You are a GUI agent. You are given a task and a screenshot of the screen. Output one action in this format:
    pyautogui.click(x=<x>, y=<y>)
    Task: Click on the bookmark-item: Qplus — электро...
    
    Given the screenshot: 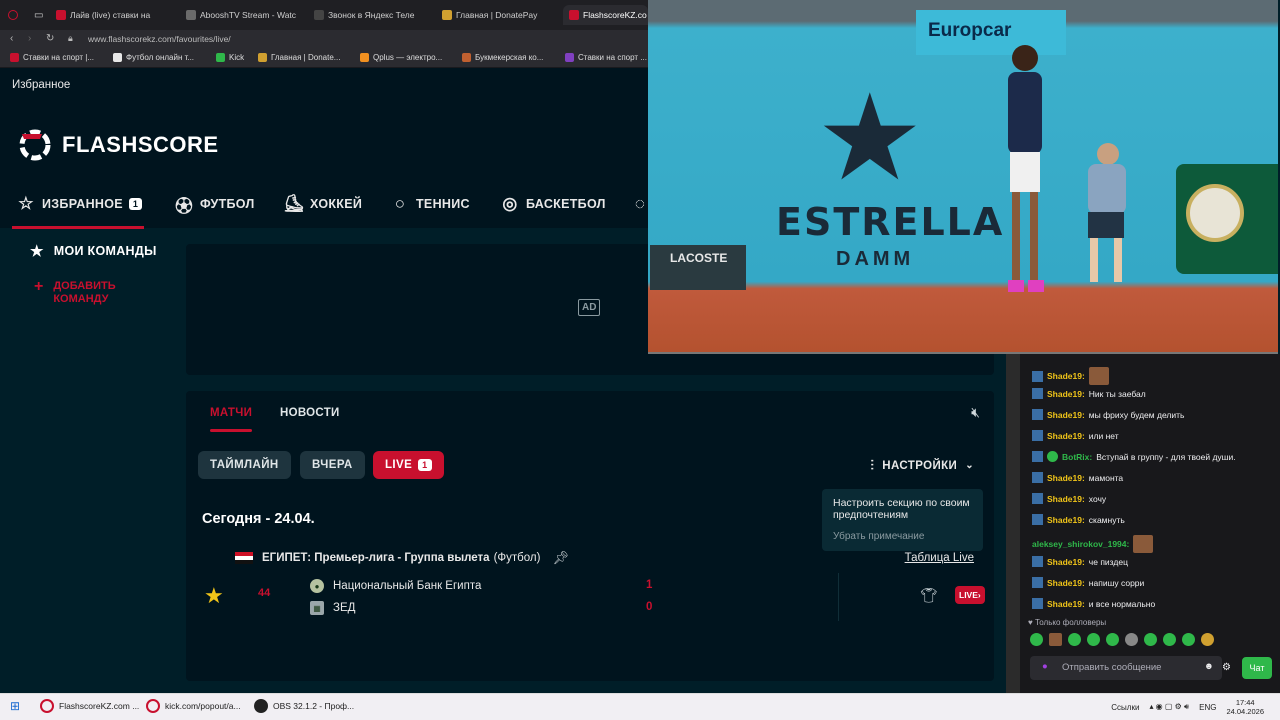 What is the action you would take?
    pyautogui.click(x=401, y=57)
    